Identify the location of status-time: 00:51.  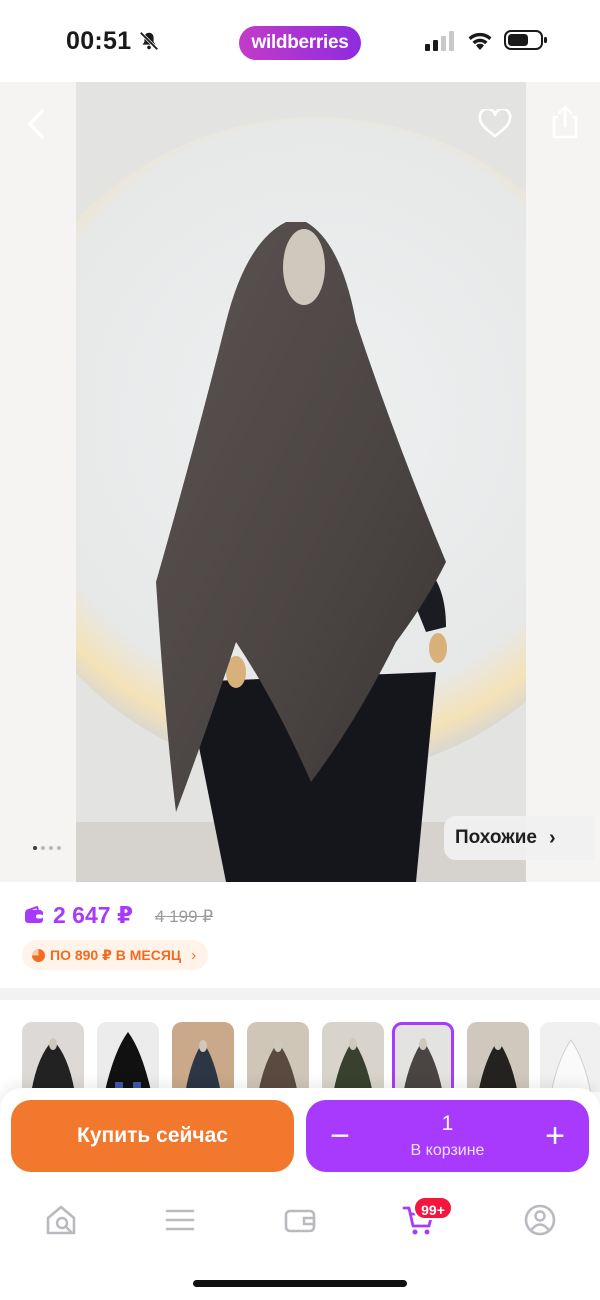
(99, 41).